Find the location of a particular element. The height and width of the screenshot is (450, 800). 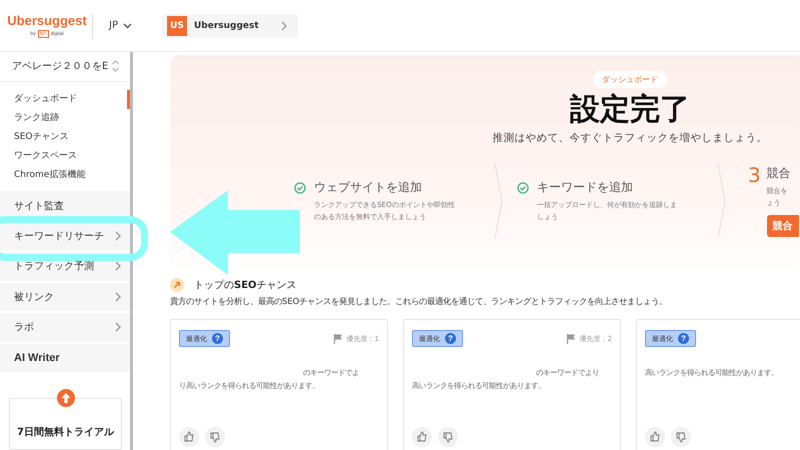

sidebar-item: ランク追跡 is located at coordinates (65, 118).